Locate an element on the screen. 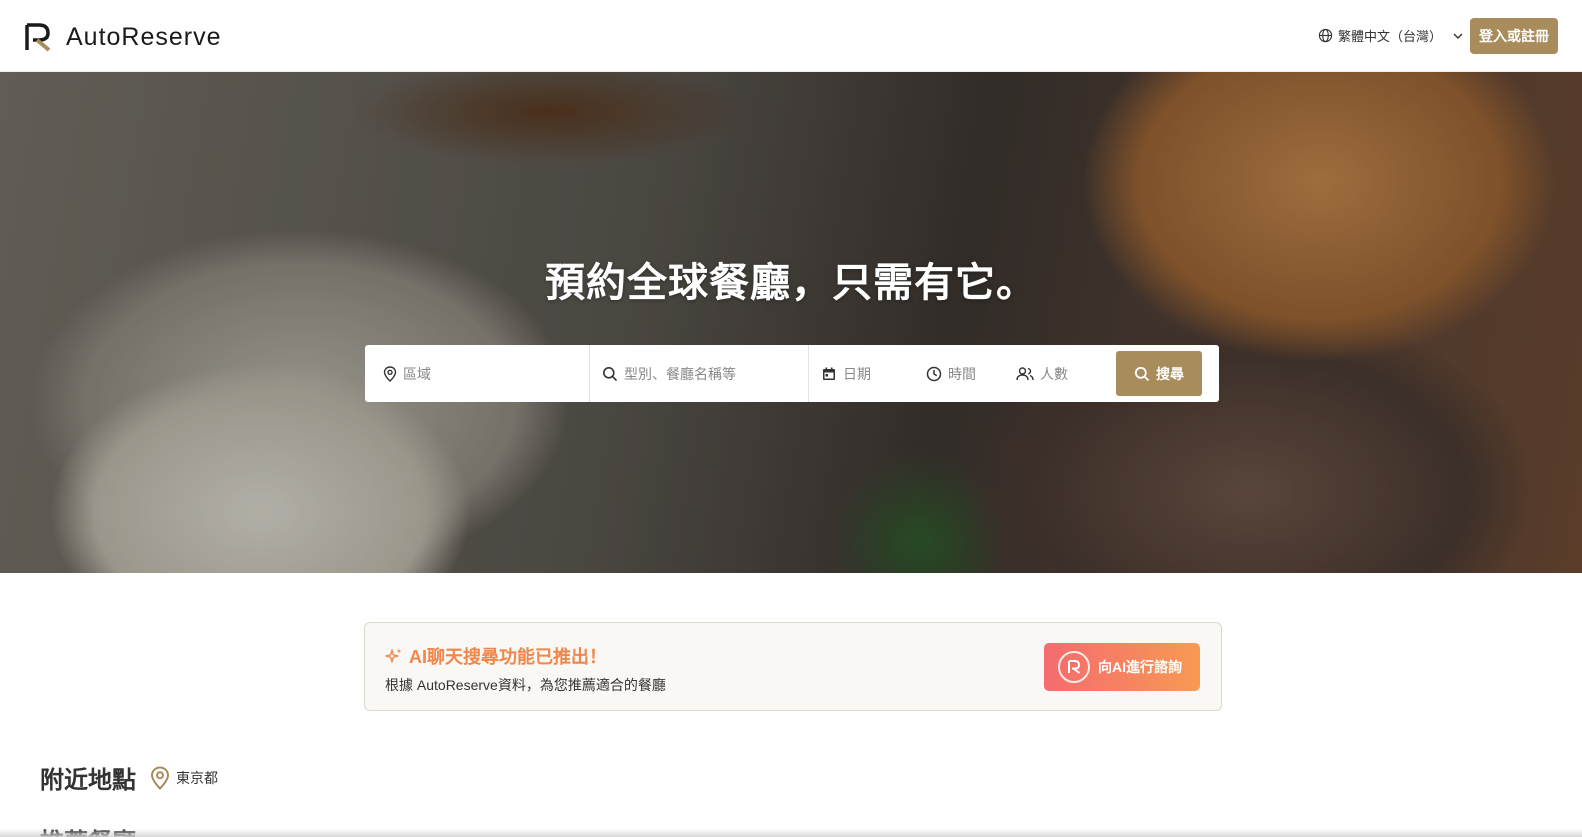 This screenshot has width=1582, height=837. time-field: 時間 is located at coordinates (959, 373).